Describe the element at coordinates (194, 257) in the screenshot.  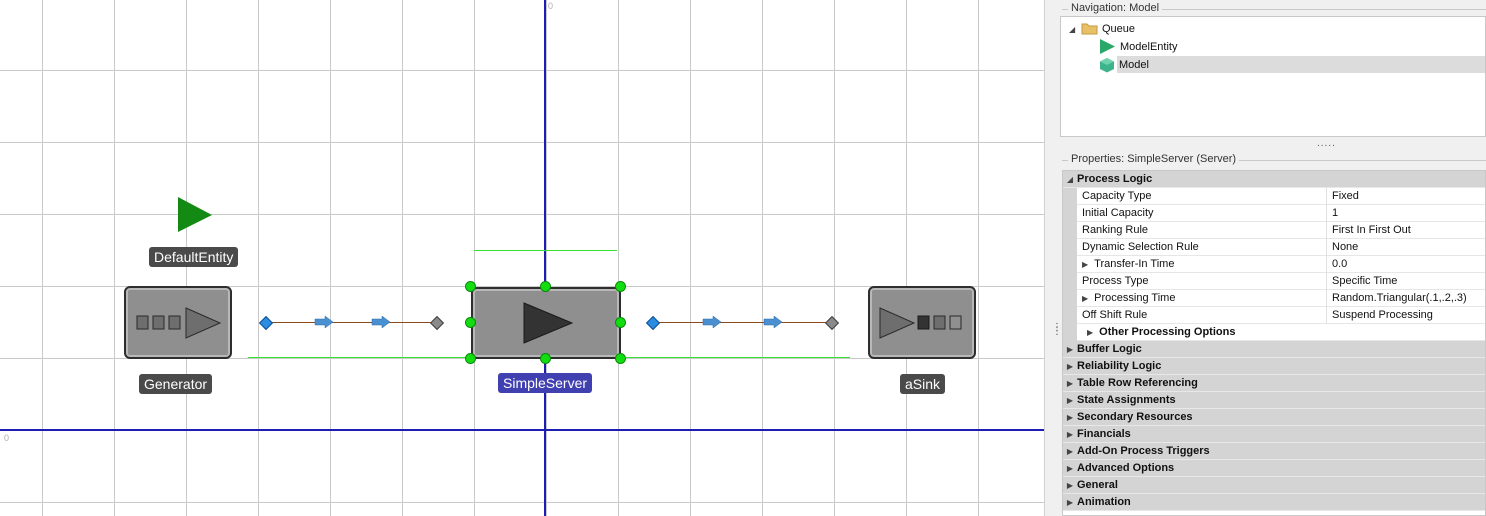
I see `default-entity-label: DefaultEntity` at that location.